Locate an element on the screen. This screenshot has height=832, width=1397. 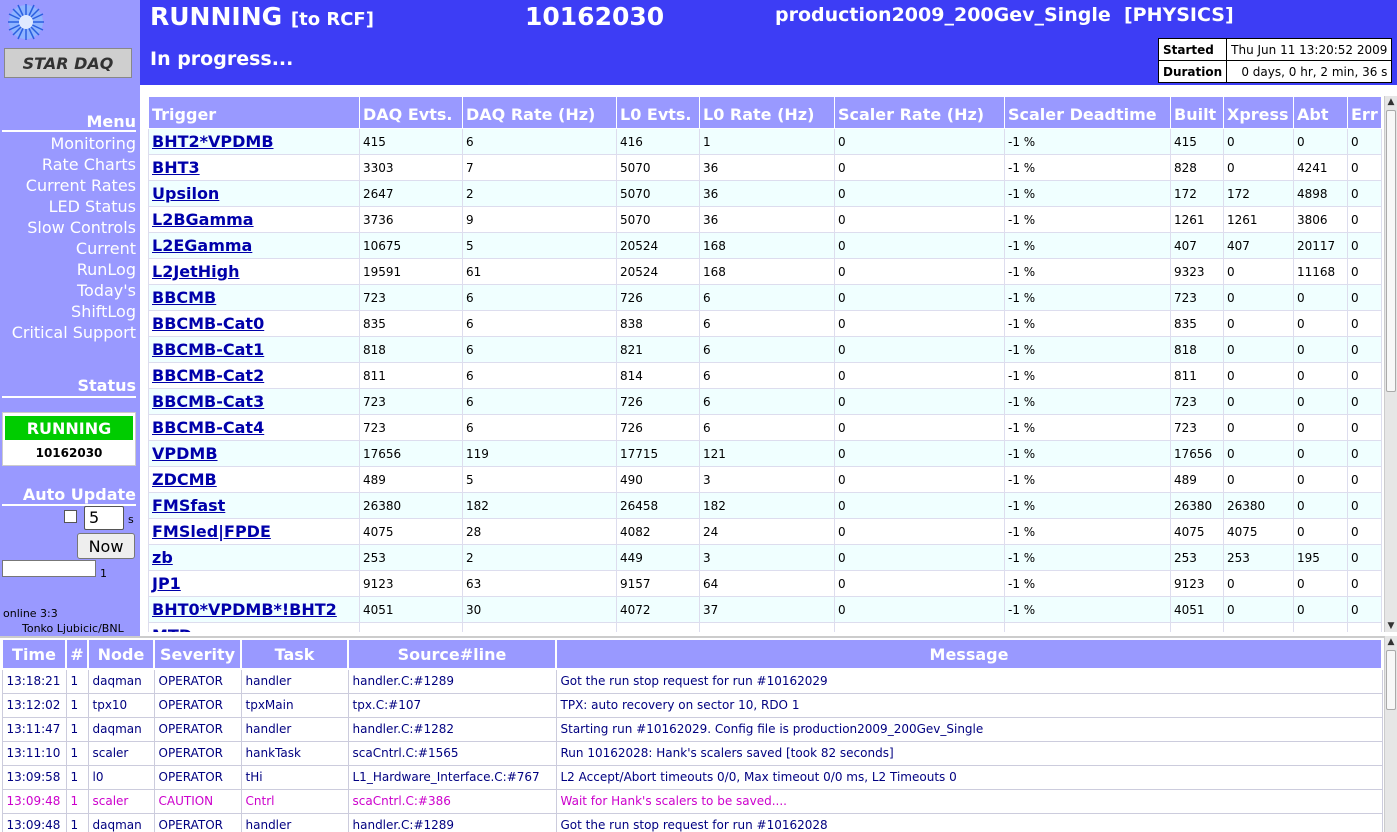
trigger-link: VPDMB is located at coordinates (254, 453).